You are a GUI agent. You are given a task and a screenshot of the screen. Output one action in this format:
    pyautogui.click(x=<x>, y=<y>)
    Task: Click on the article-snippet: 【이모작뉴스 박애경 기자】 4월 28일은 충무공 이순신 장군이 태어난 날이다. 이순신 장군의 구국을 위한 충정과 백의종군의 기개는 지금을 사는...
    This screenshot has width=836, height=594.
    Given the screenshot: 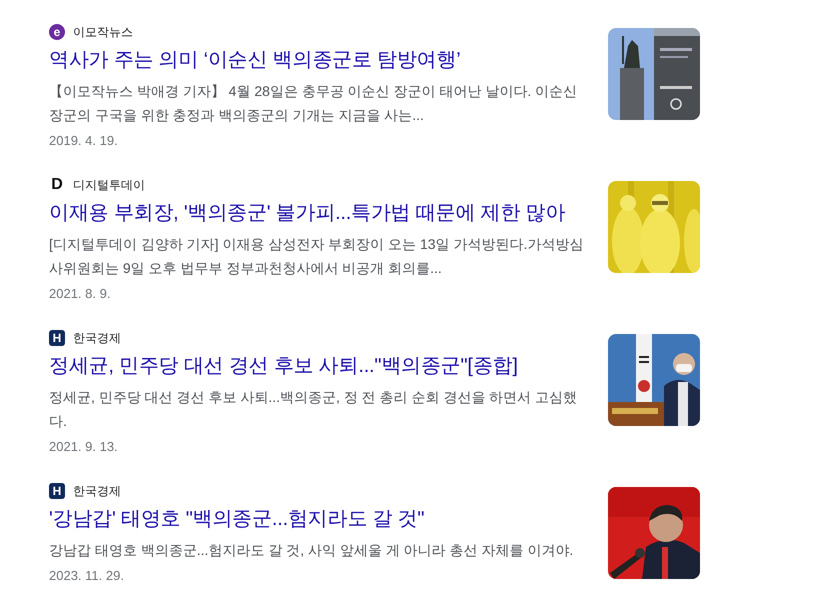 What is the action you would take?
    pyautogui.click(x=313, y=103)
    